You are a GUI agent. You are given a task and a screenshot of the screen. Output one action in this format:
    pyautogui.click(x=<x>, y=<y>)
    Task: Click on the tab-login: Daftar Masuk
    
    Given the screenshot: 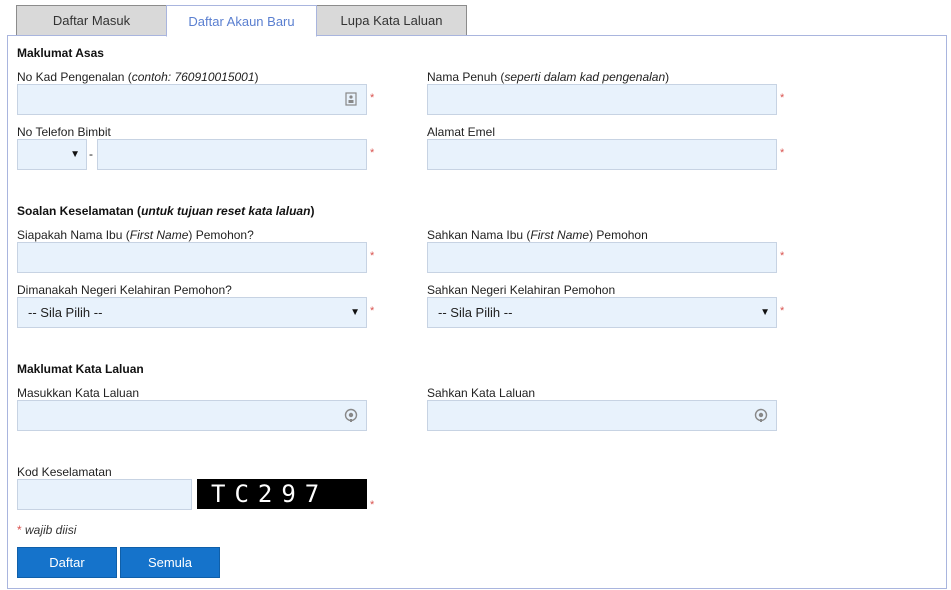 What is the action you would take?
    pyautogui.click(x=91, y=20)
    